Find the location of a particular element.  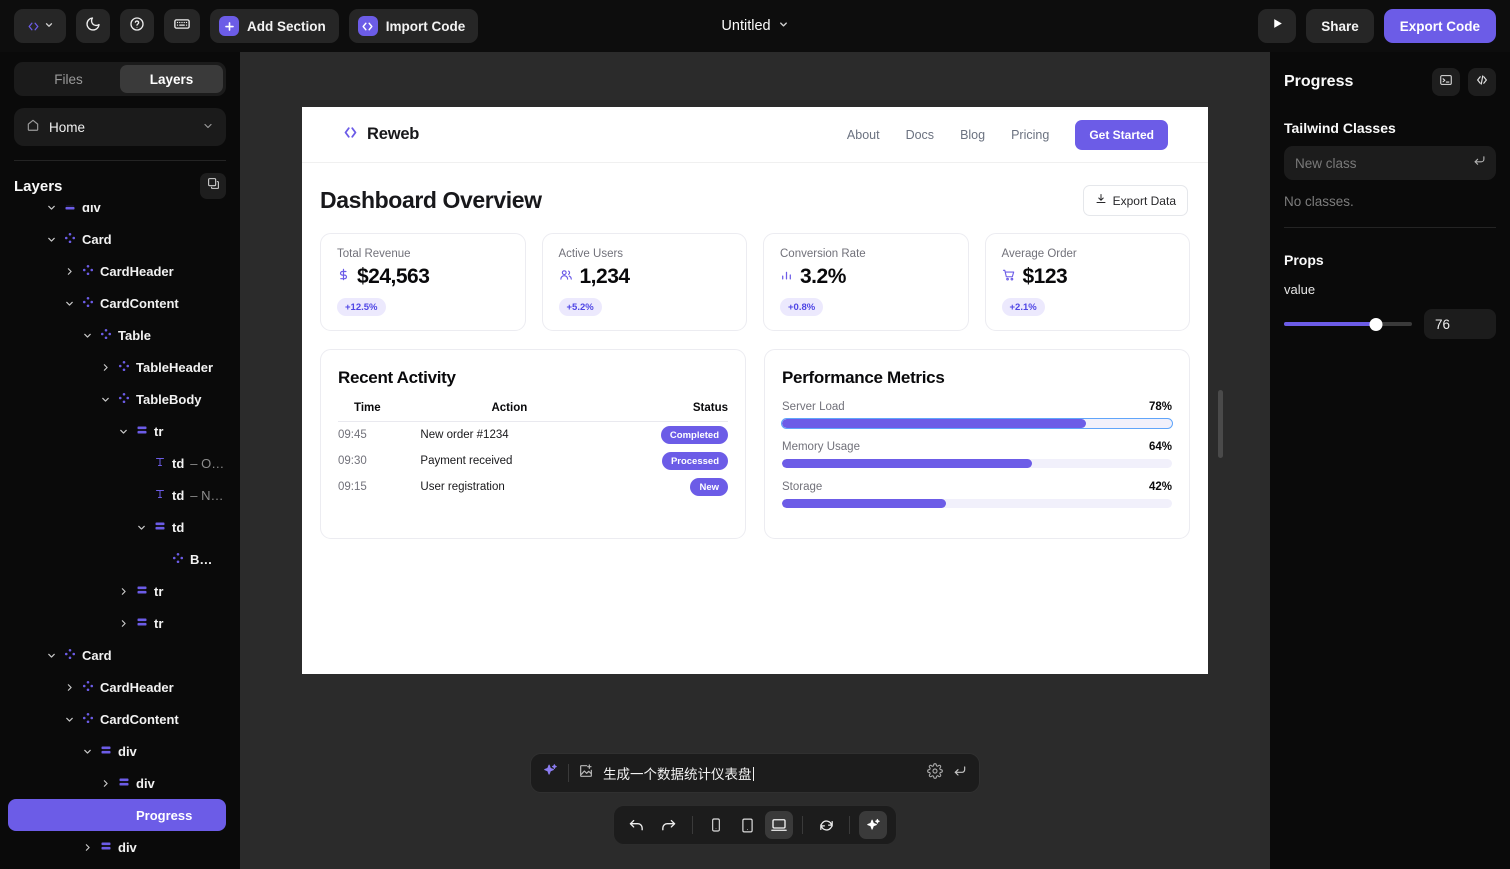

export-code-button: Export Code is located at coordinates (1439, 26).